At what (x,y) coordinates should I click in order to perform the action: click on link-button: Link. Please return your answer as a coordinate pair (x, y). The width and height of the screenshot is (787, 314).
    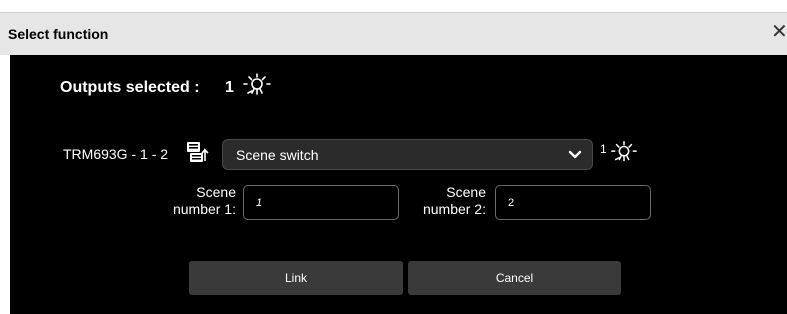
    Looking at the image, I should click on (296, 278).